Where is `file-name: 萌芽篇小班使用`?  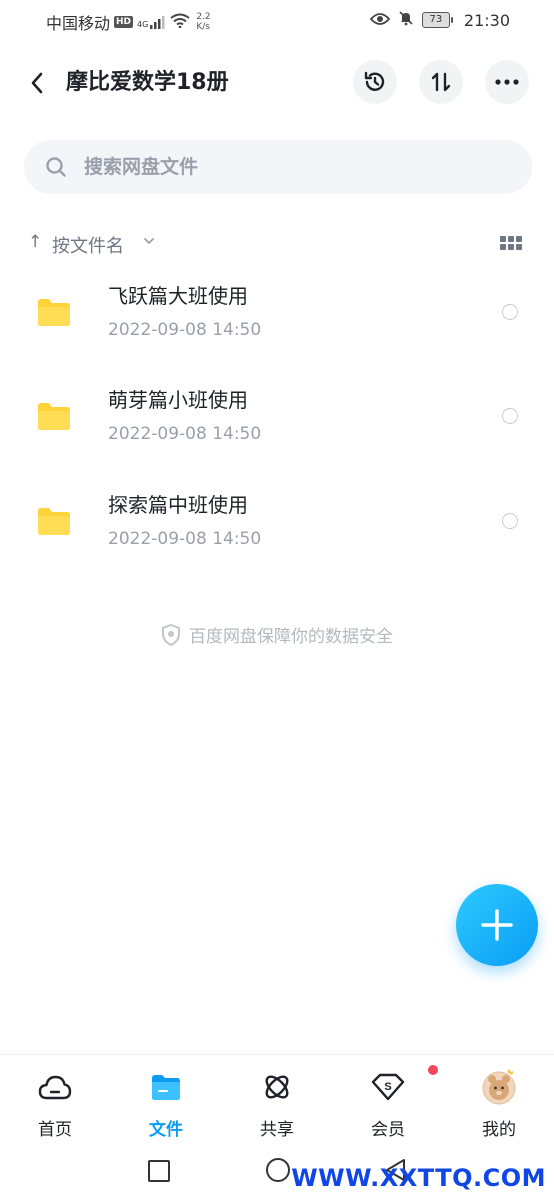
file-name: 萌芽篇小班使用 is located at coordinates (178, 400).